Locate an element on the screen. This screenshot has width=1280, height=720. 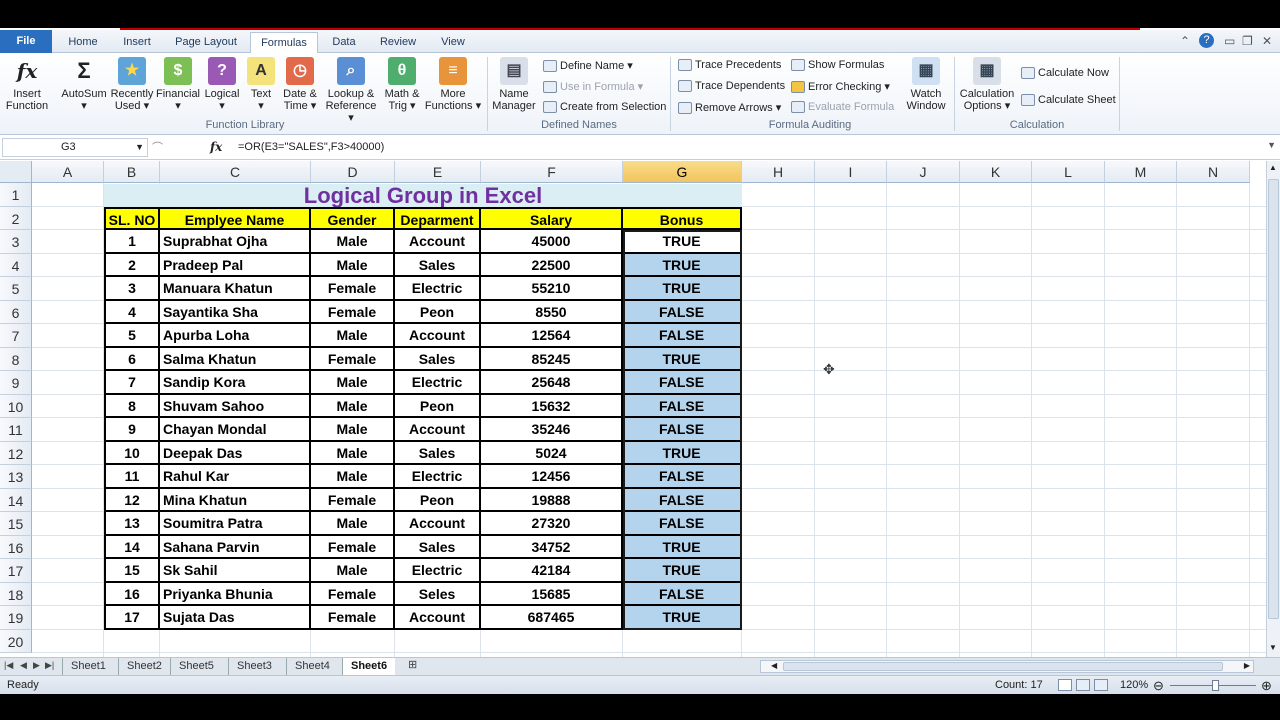
column-header-c: C is located at coordinates (235, 172).